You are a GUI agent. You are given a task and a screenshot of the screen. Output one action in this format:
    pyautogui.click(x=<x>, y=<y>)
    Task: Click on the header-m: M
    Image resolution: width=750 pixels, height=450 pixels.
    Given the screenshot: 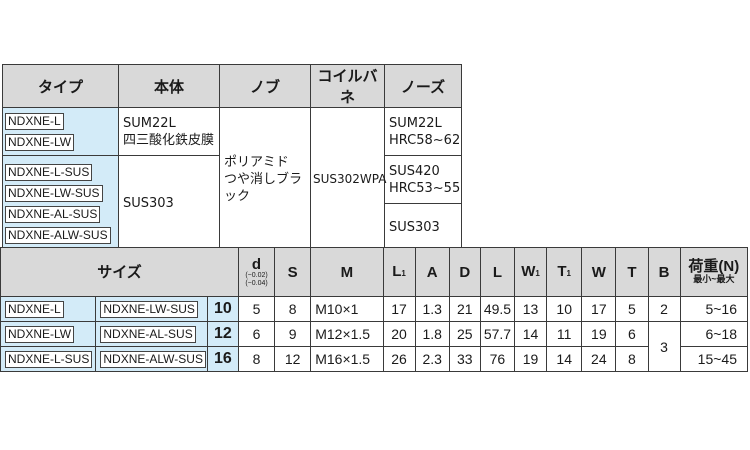 What is the action you would take?
    pyautogui.click(x=347, y=272)
    